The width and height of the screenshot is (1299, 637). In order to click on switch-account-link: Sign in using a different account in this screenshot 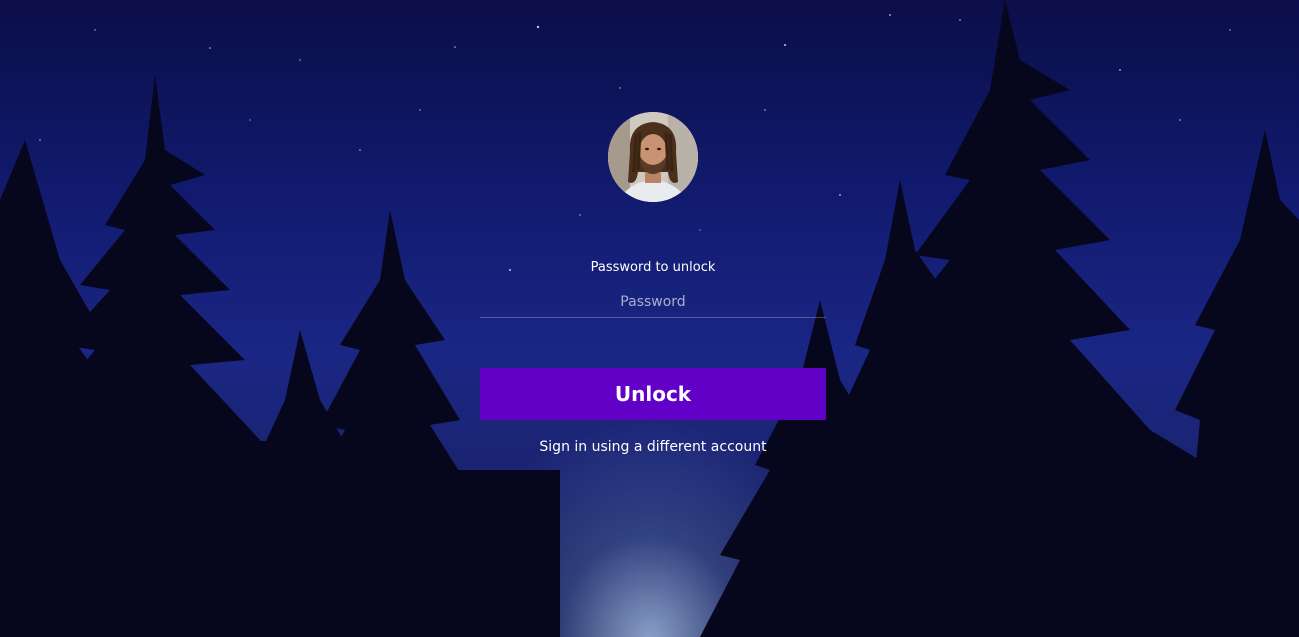, I will do `click(653, 447)`.